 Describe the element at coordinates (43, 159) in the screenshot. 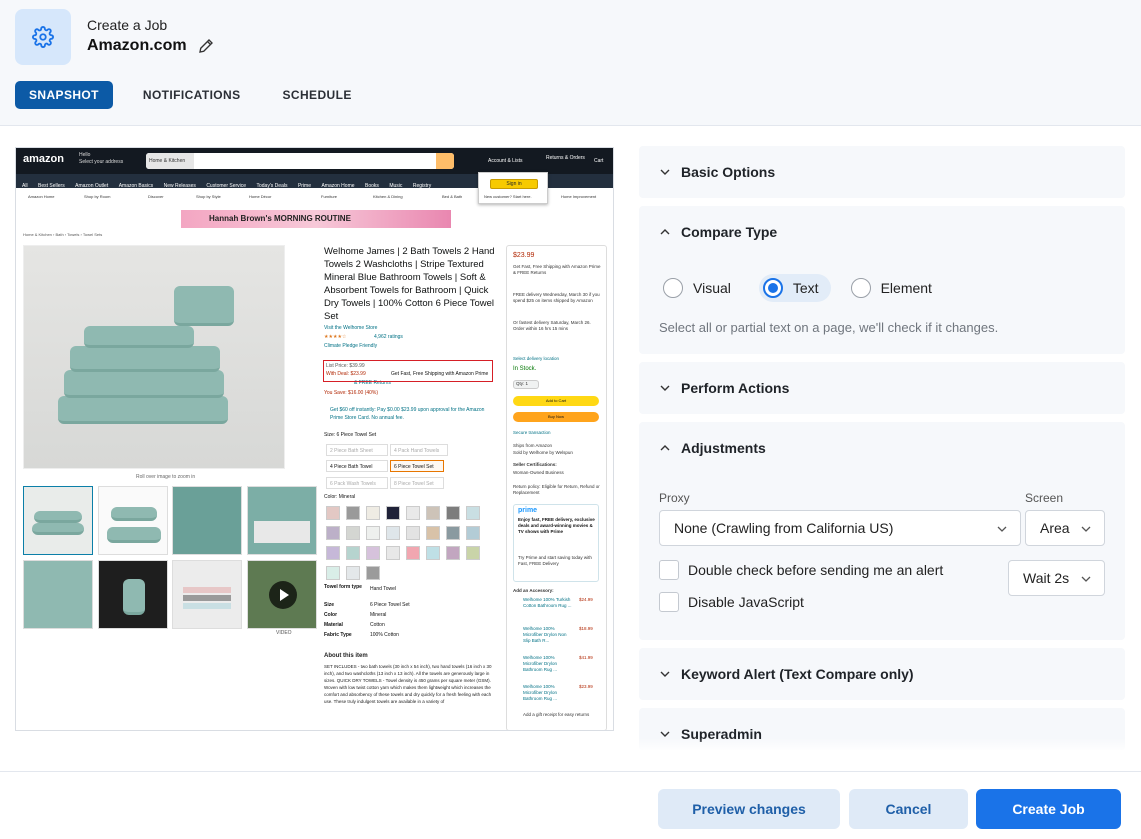

I see `amazon-logo: amazon` at that location.